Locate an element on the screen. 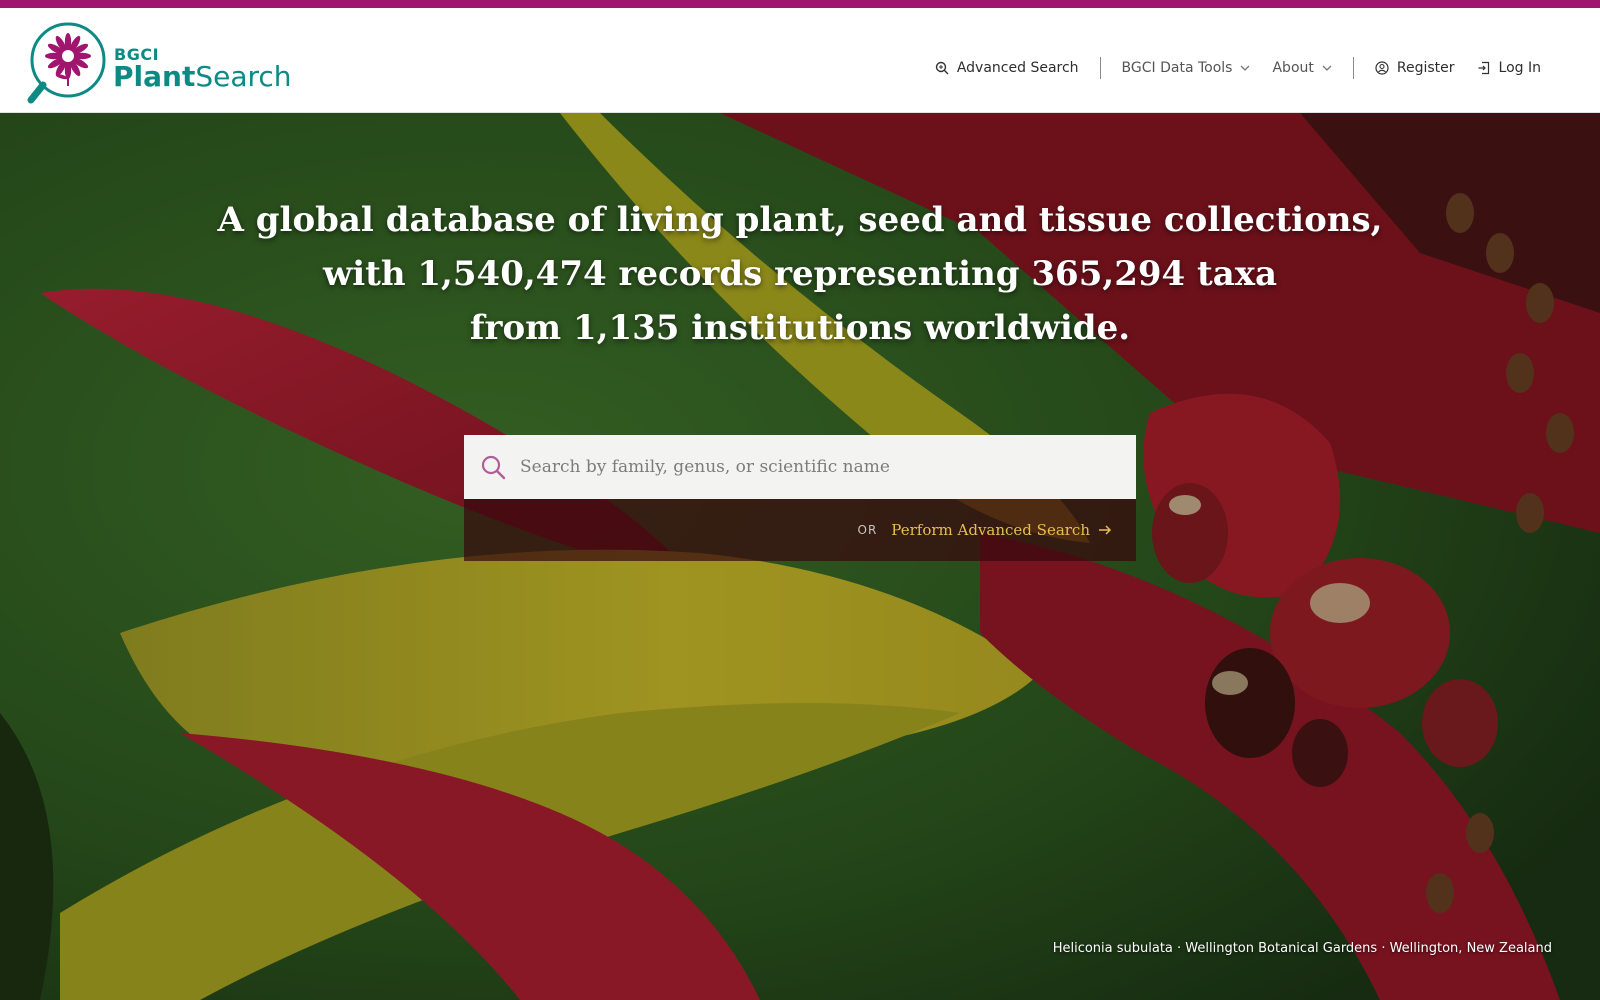  logo-product-name: PlantSearch is located at coordinates (202, 76).